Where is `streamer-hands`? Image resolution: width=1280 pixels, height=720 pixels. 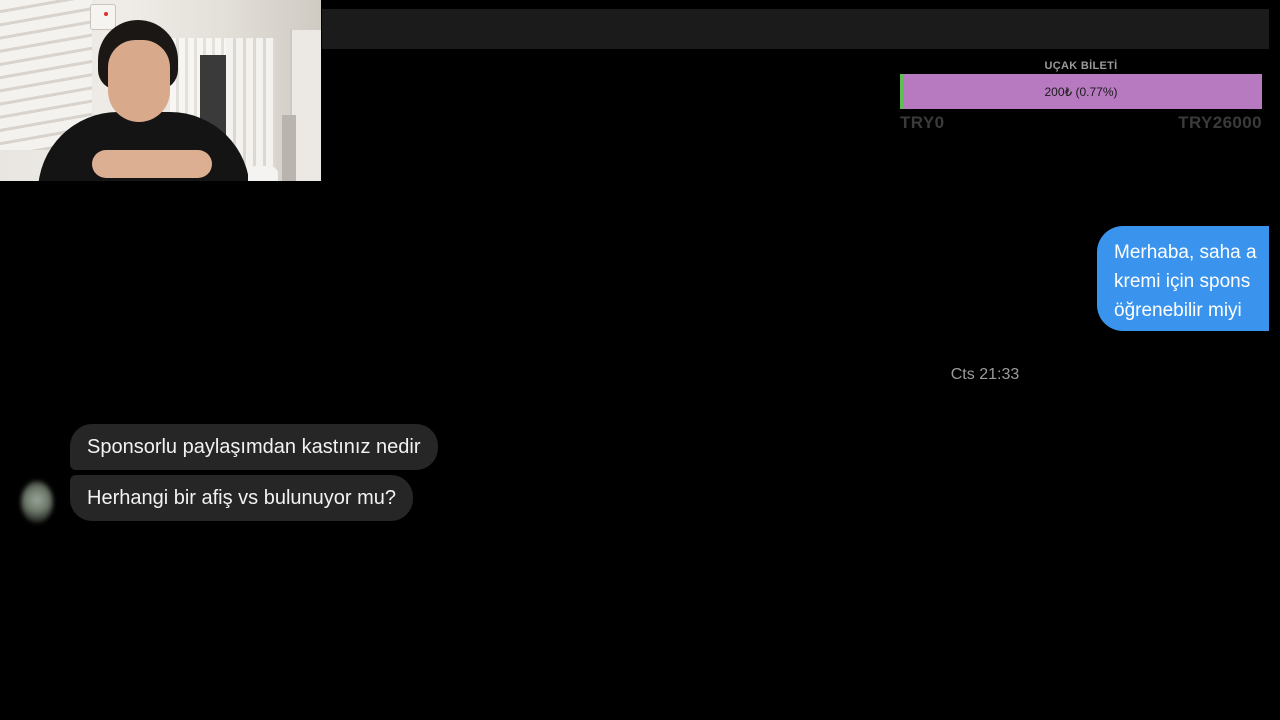
streamer-hands is located at coordinates (152, 164).